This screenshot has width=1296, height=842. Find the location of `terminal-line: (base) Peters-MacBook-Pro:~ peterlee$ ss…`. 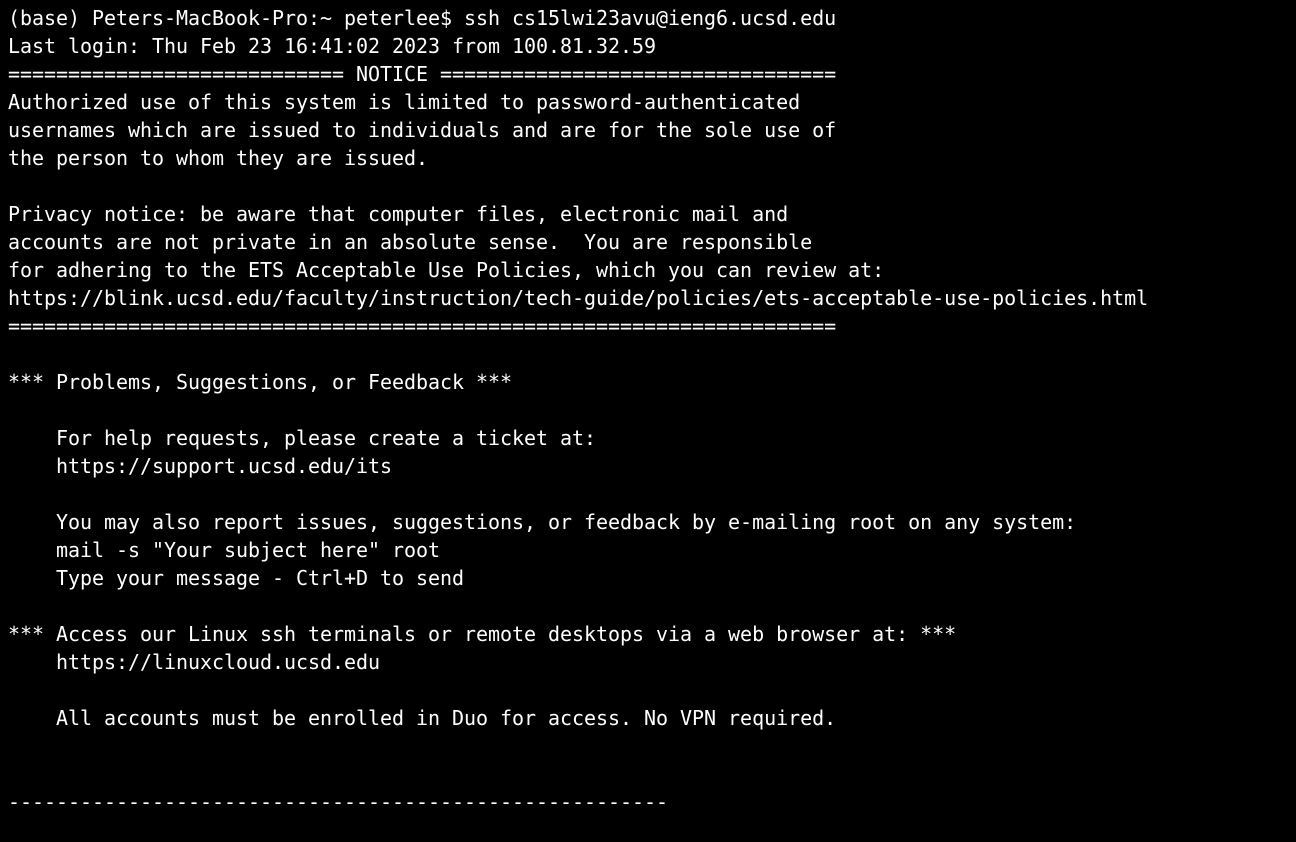

terminal-line: (base) Peters-MacBook-Pro:~ peterlee$ ss… is located at coordinates (422, 18).